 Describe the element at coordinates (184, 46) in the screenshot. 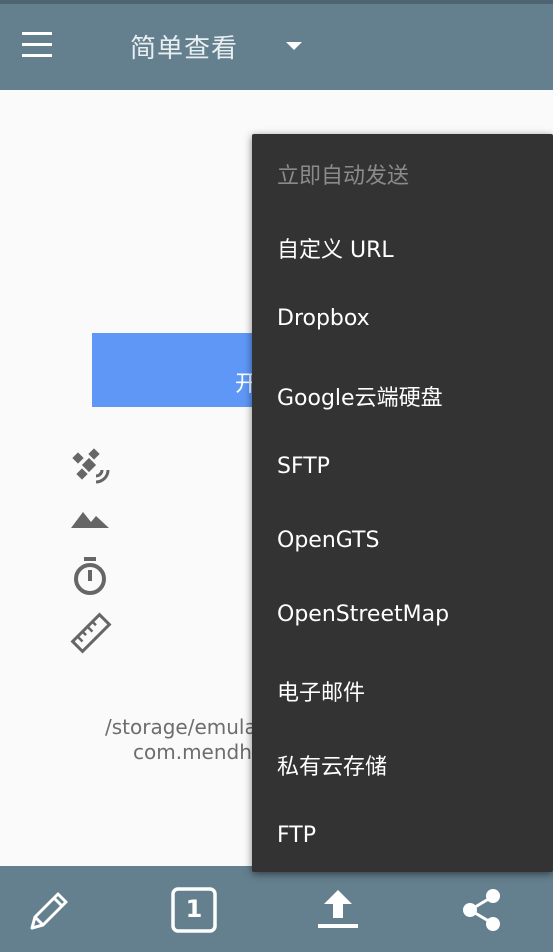

I see `view-mode-title: 简单查看` at that location.